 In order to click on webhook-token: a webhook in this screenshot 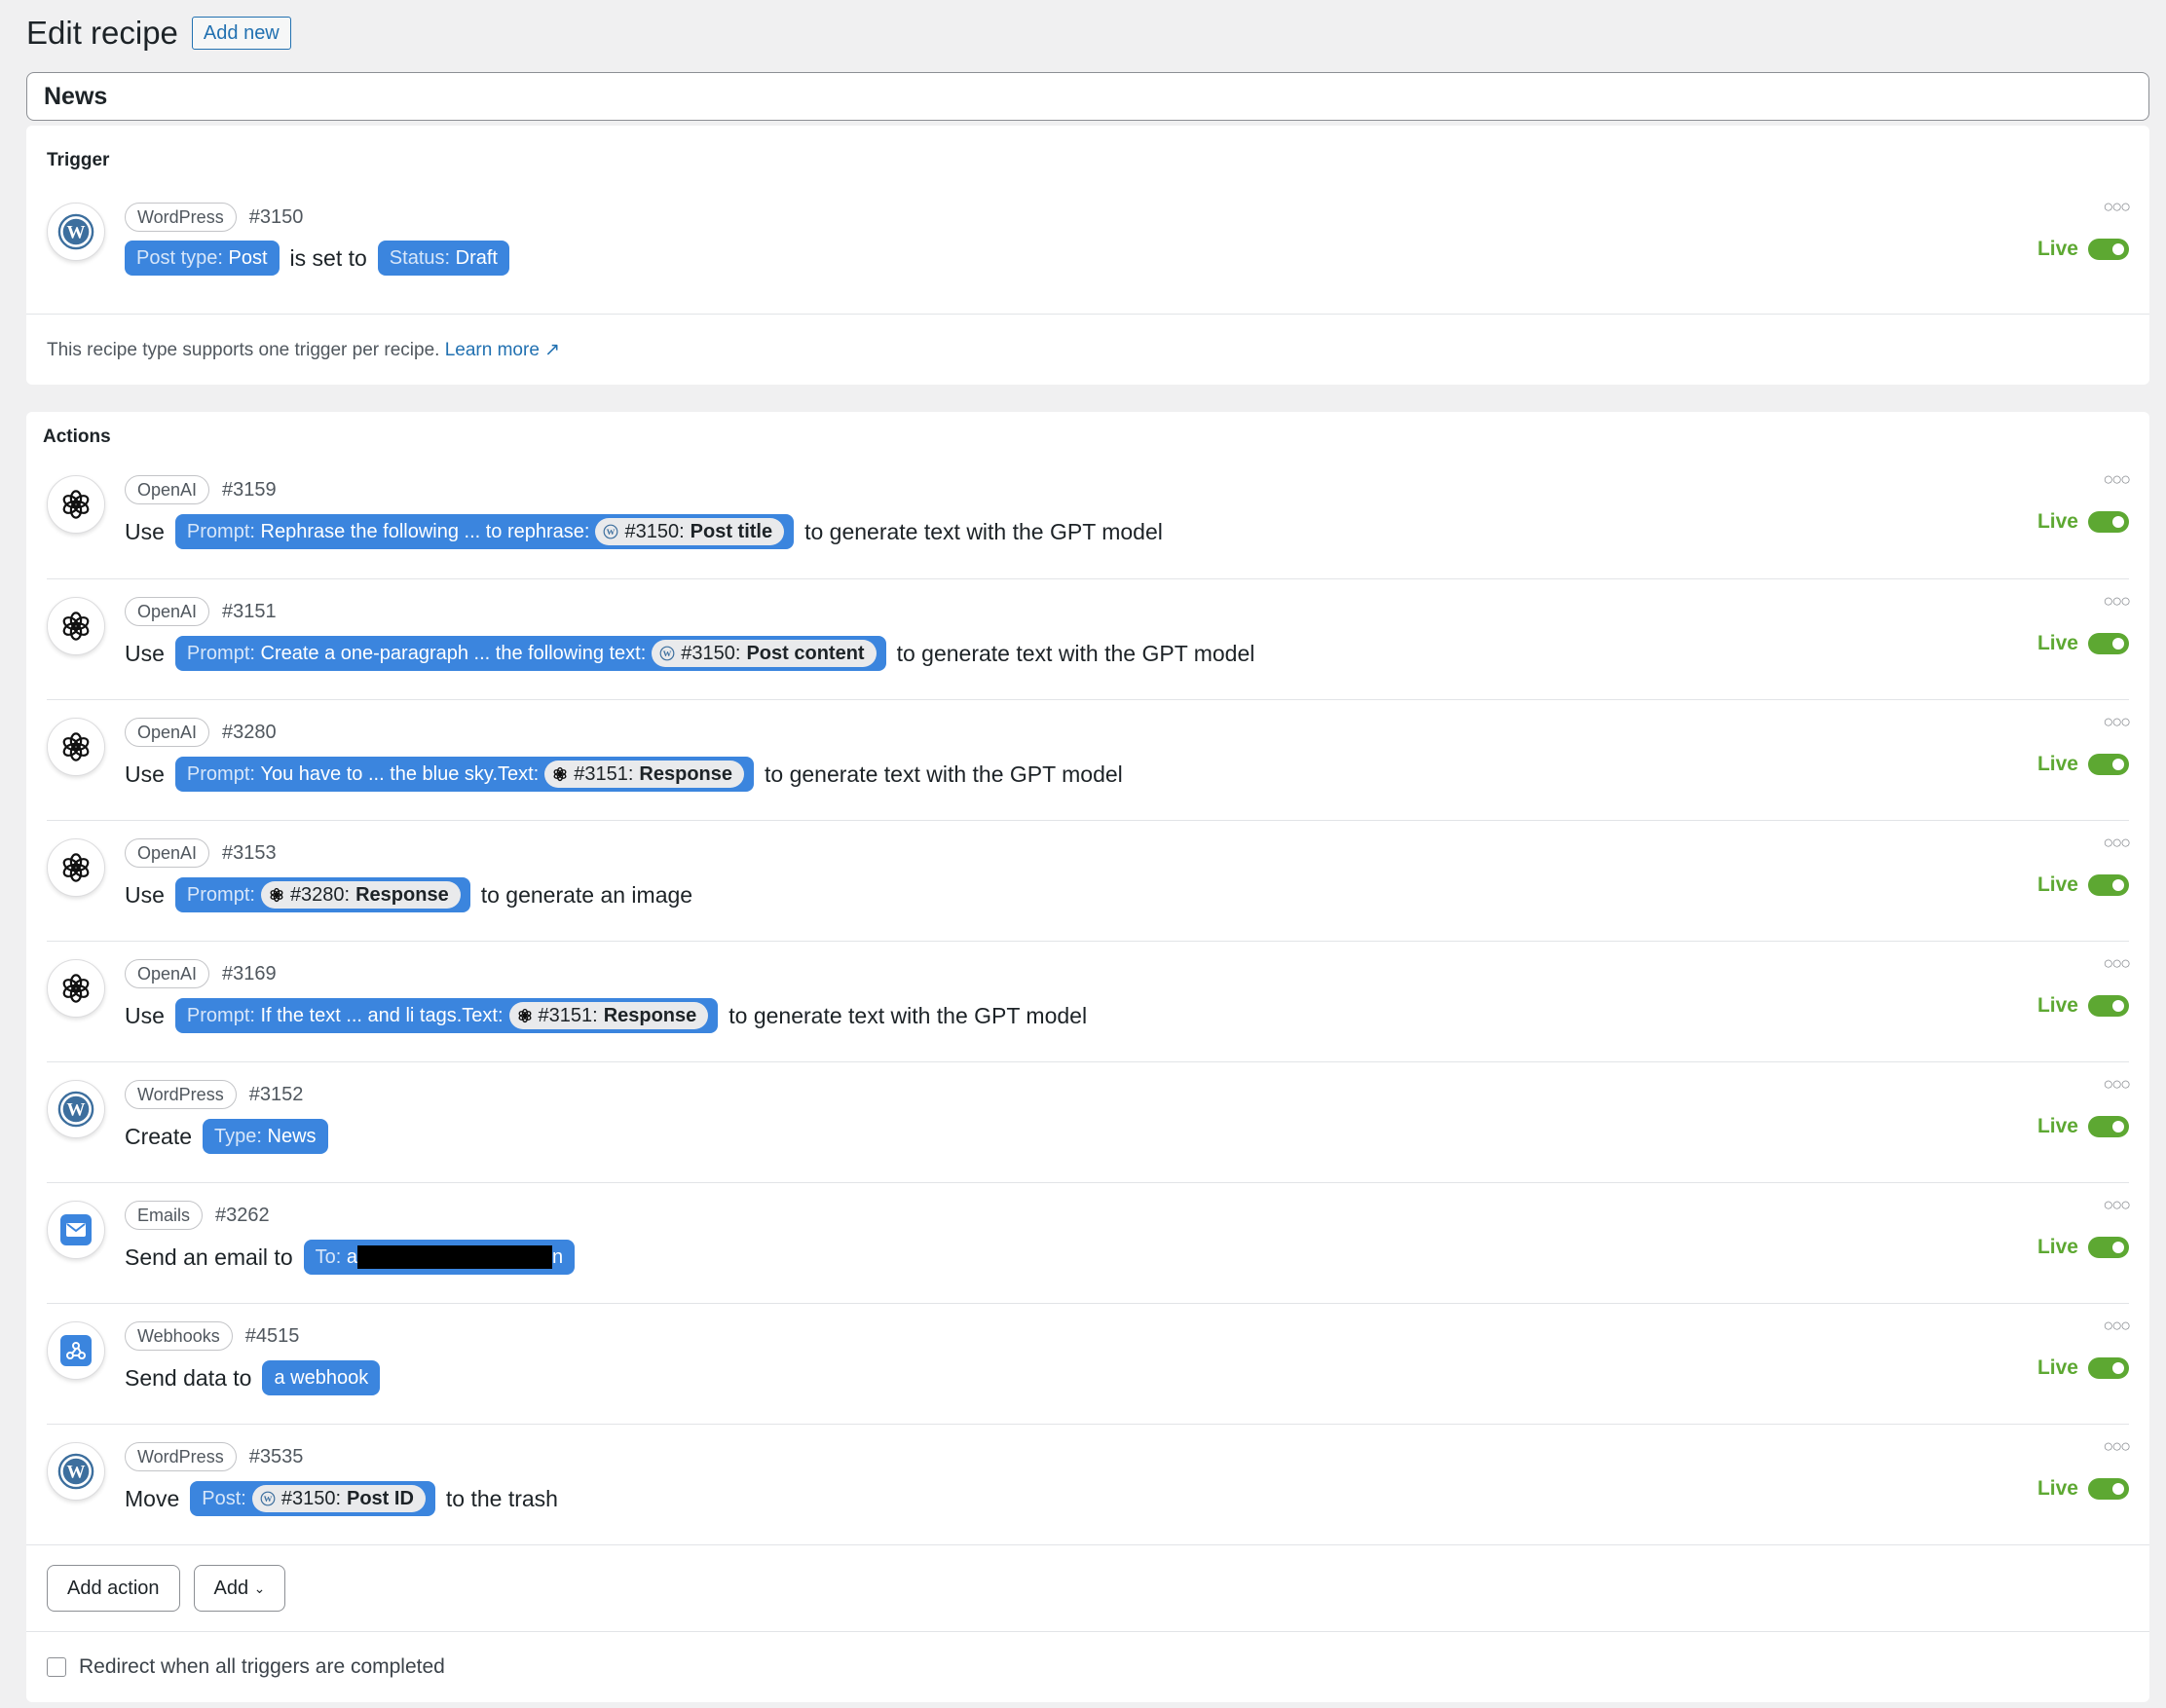, I will do `click(321, 1377)`.